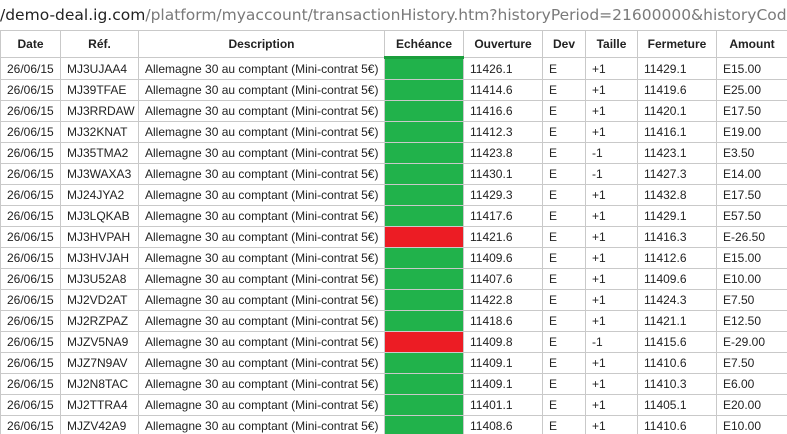 This screenshot has width=787, height=434. What do you see at coordinates (677, 153) in the screenshot?
I see `cell-fermeture: 11423.1` at bounding box center [677, 153].